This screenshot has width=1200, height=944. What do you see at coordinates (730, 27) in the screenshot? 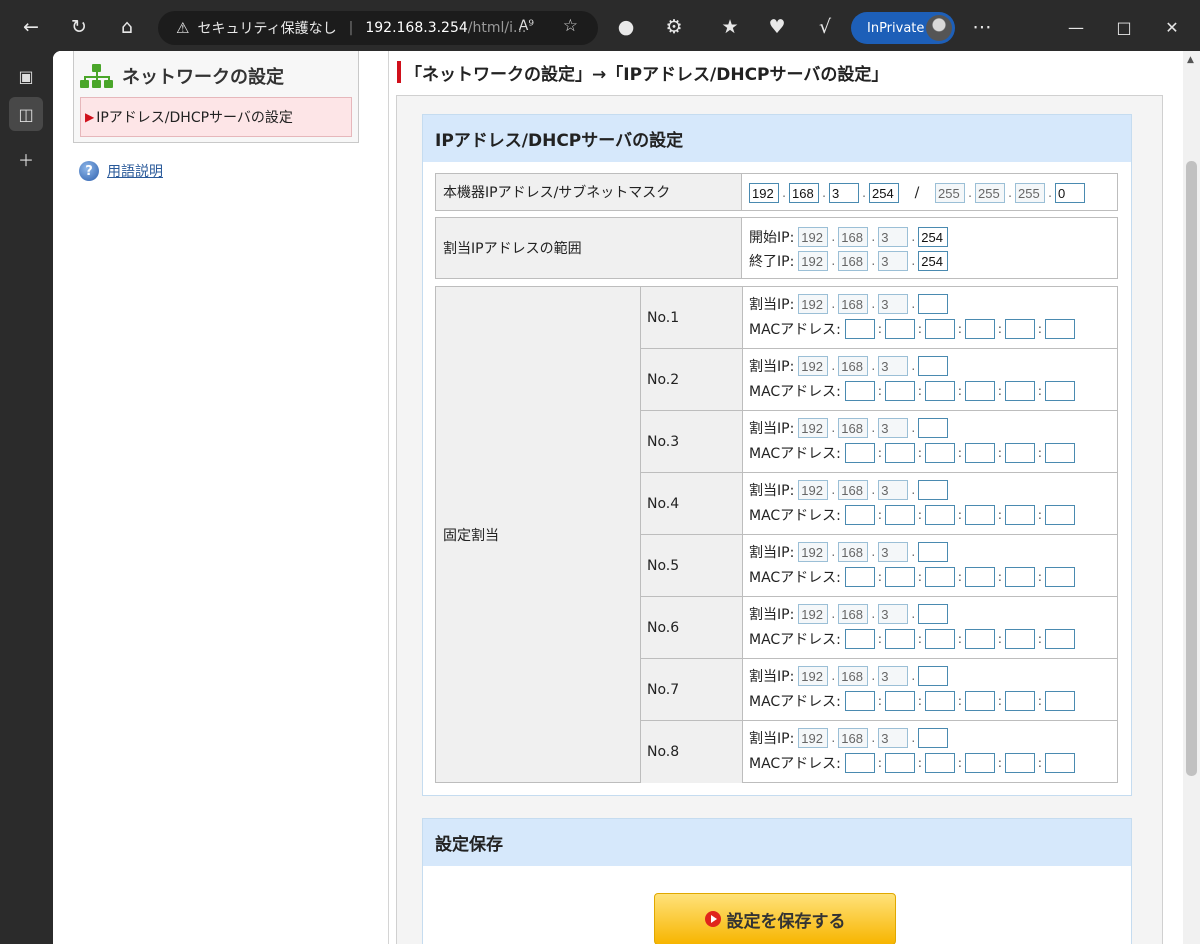
I see `favorites-icon: ★` at bounding box center [730, 27].